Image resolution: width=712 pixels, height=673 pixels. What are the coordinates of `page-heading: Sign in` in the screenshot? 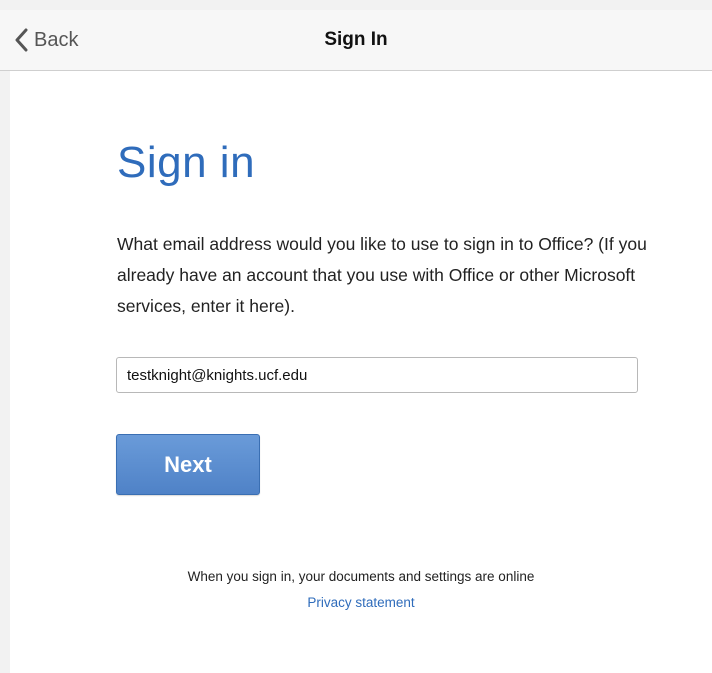 It's located at (186, 162).